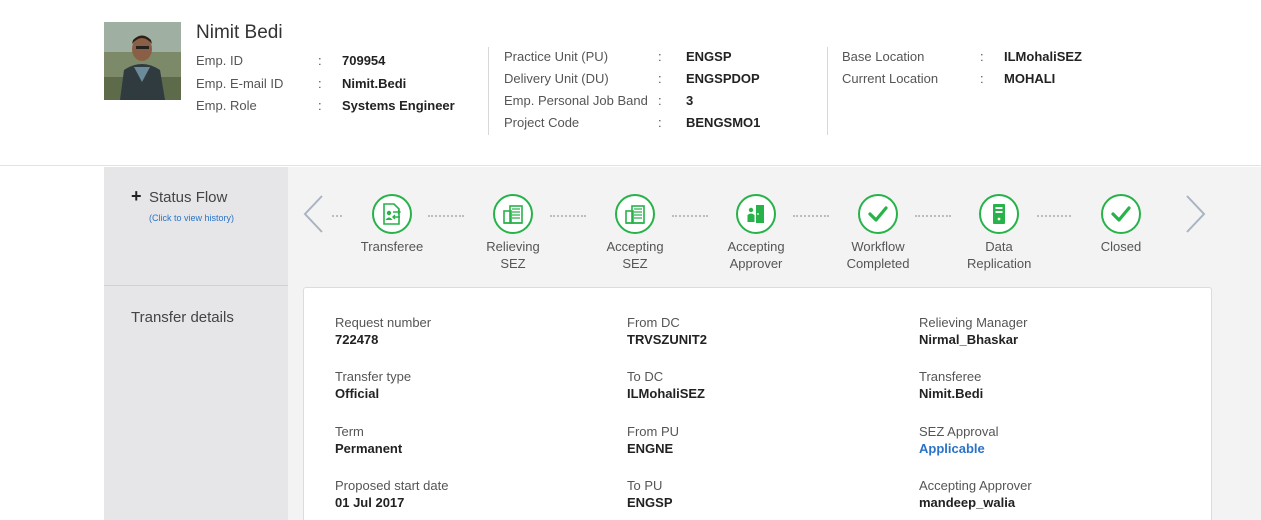 The height and width of the screenshot is (520, 1261). What do you see at coordinates (650, 494) in the screenshot?
I see `to-pu-field: To PU ENGSP` at bounding box center [650, 494].